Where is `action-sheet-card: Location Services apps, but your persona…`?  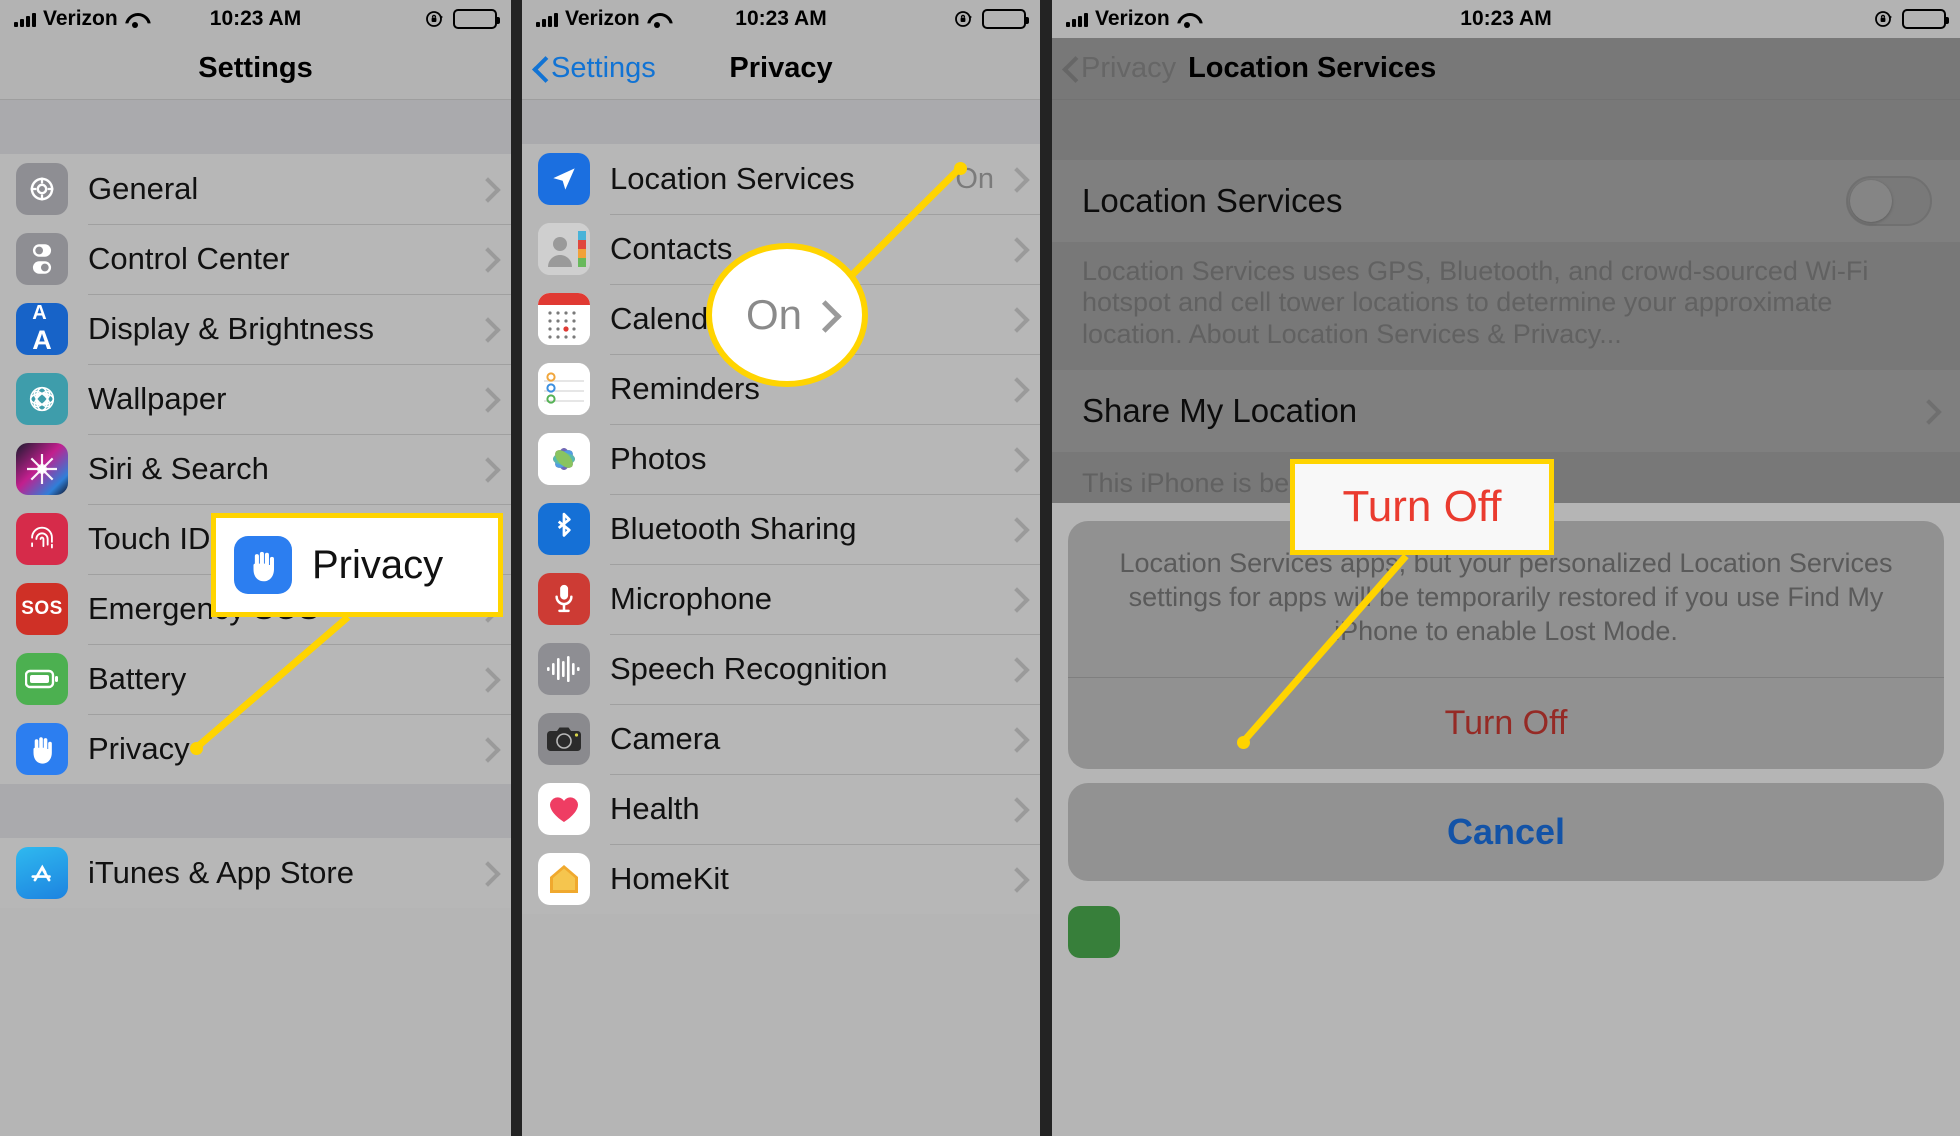 action-sheet-card: Location Services apps, but your persona… is located at coordinates (1506, 645).